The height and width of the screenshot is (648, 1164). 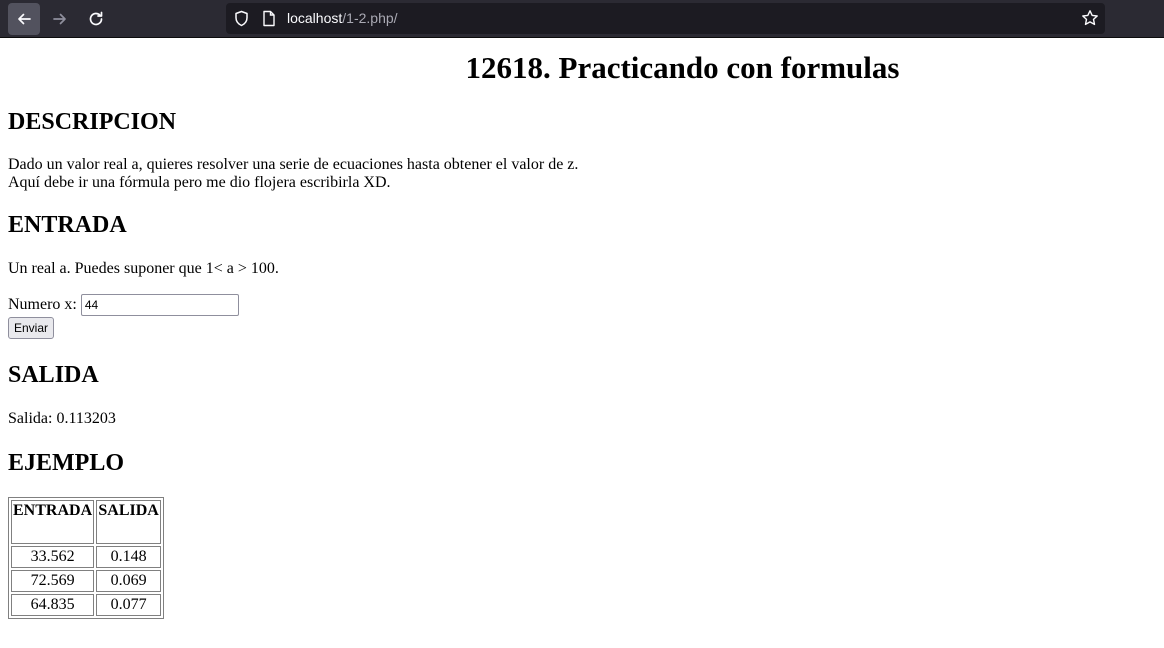 What do you see at coordinates (1090, 18) in the screenshot?
I see `bookmark-star-icon` at bounding box center [1090, 18].